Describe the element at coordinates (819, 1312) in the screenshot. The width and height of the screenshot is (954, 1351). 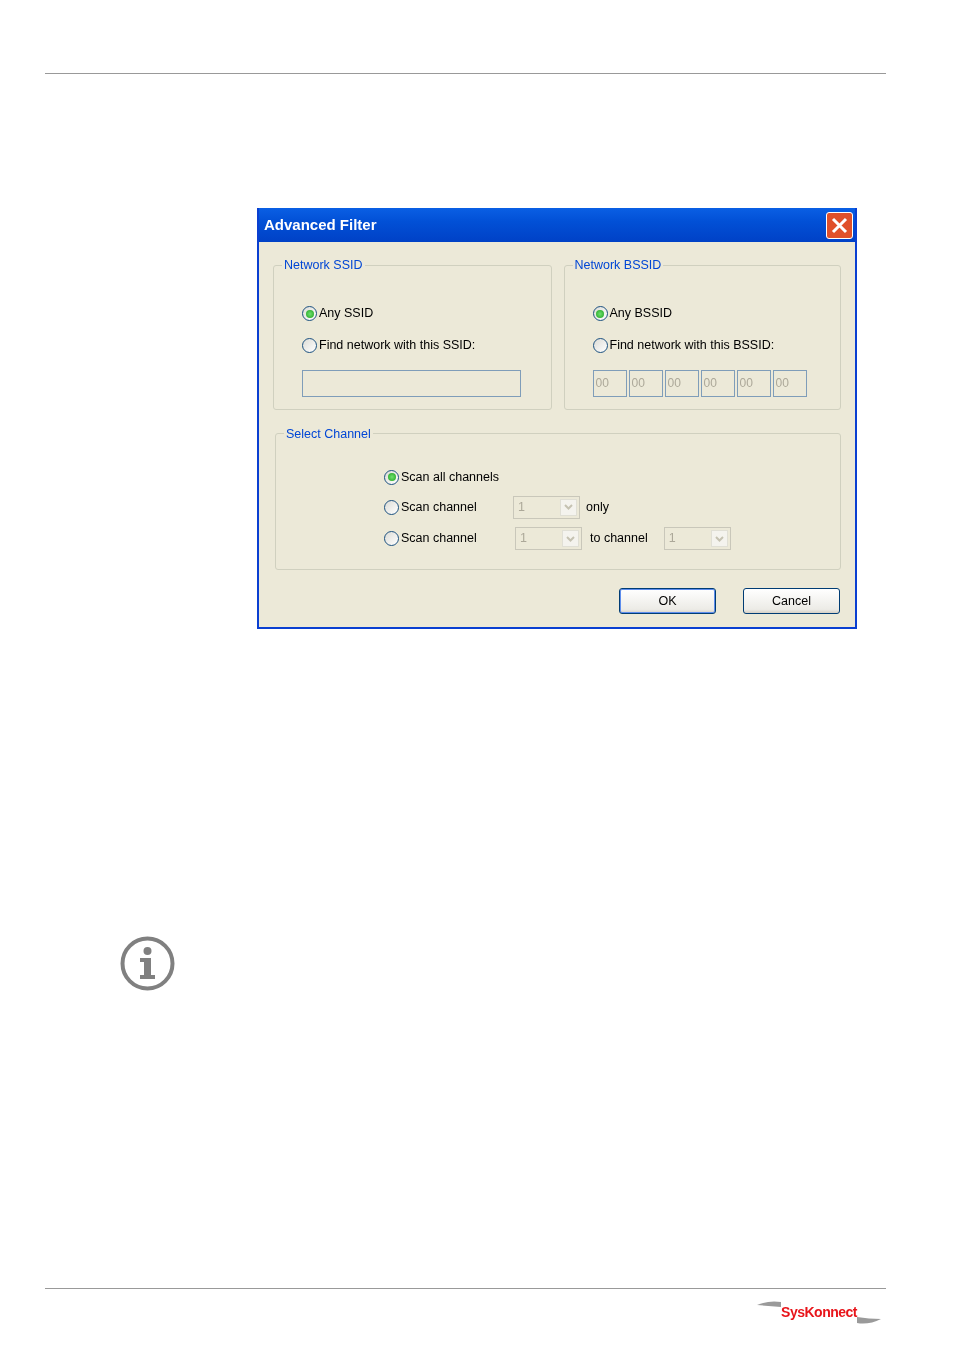
I see `logo-text: SysKonnect` at that location.